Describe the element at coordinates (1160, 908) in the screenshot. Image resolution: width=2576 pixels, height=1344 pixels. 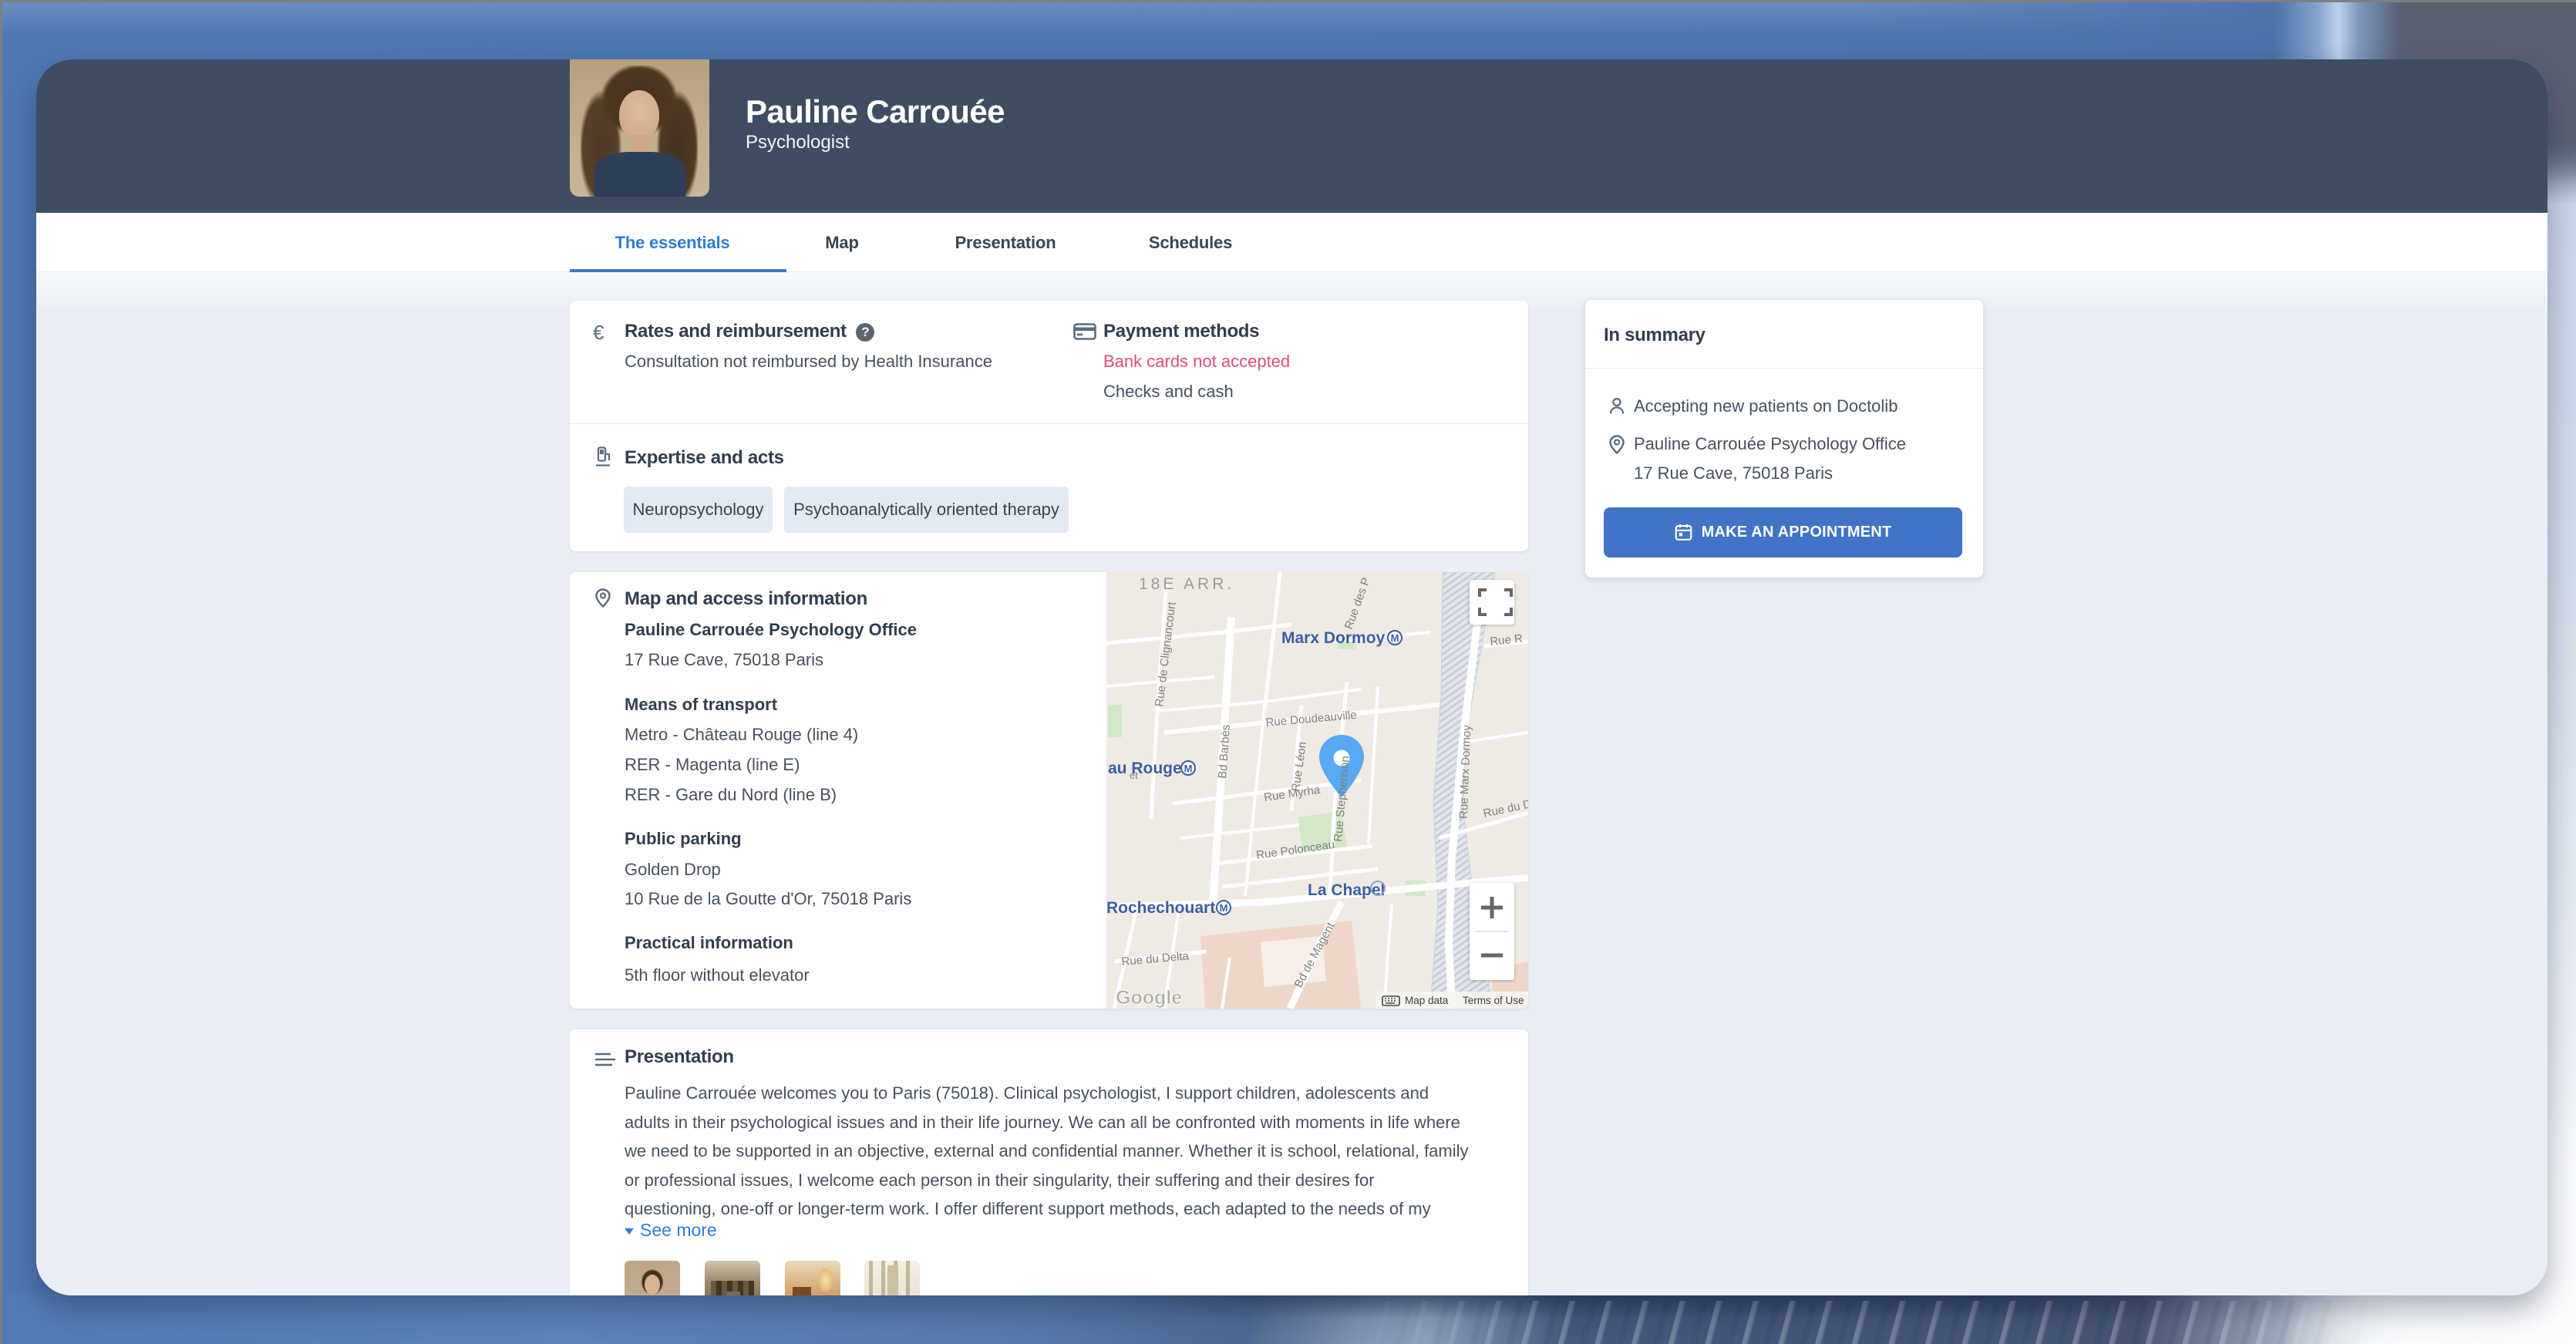
I see `svg-text: Rochechouart` at that location.